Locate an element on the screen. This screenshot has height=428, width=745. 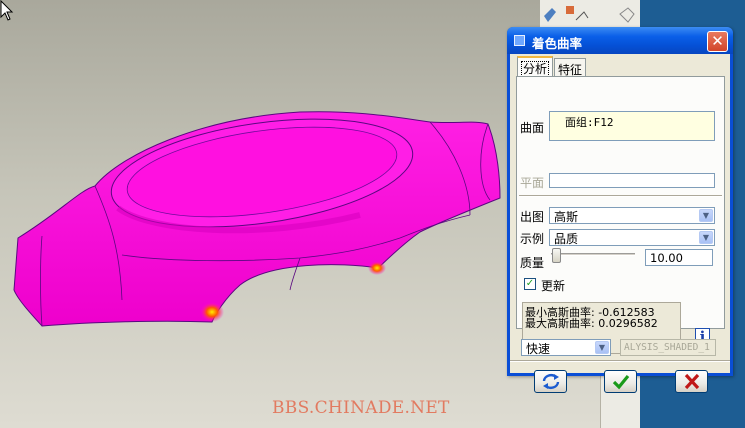
toolbar-tool-icons is located at coordinates (589, 14).